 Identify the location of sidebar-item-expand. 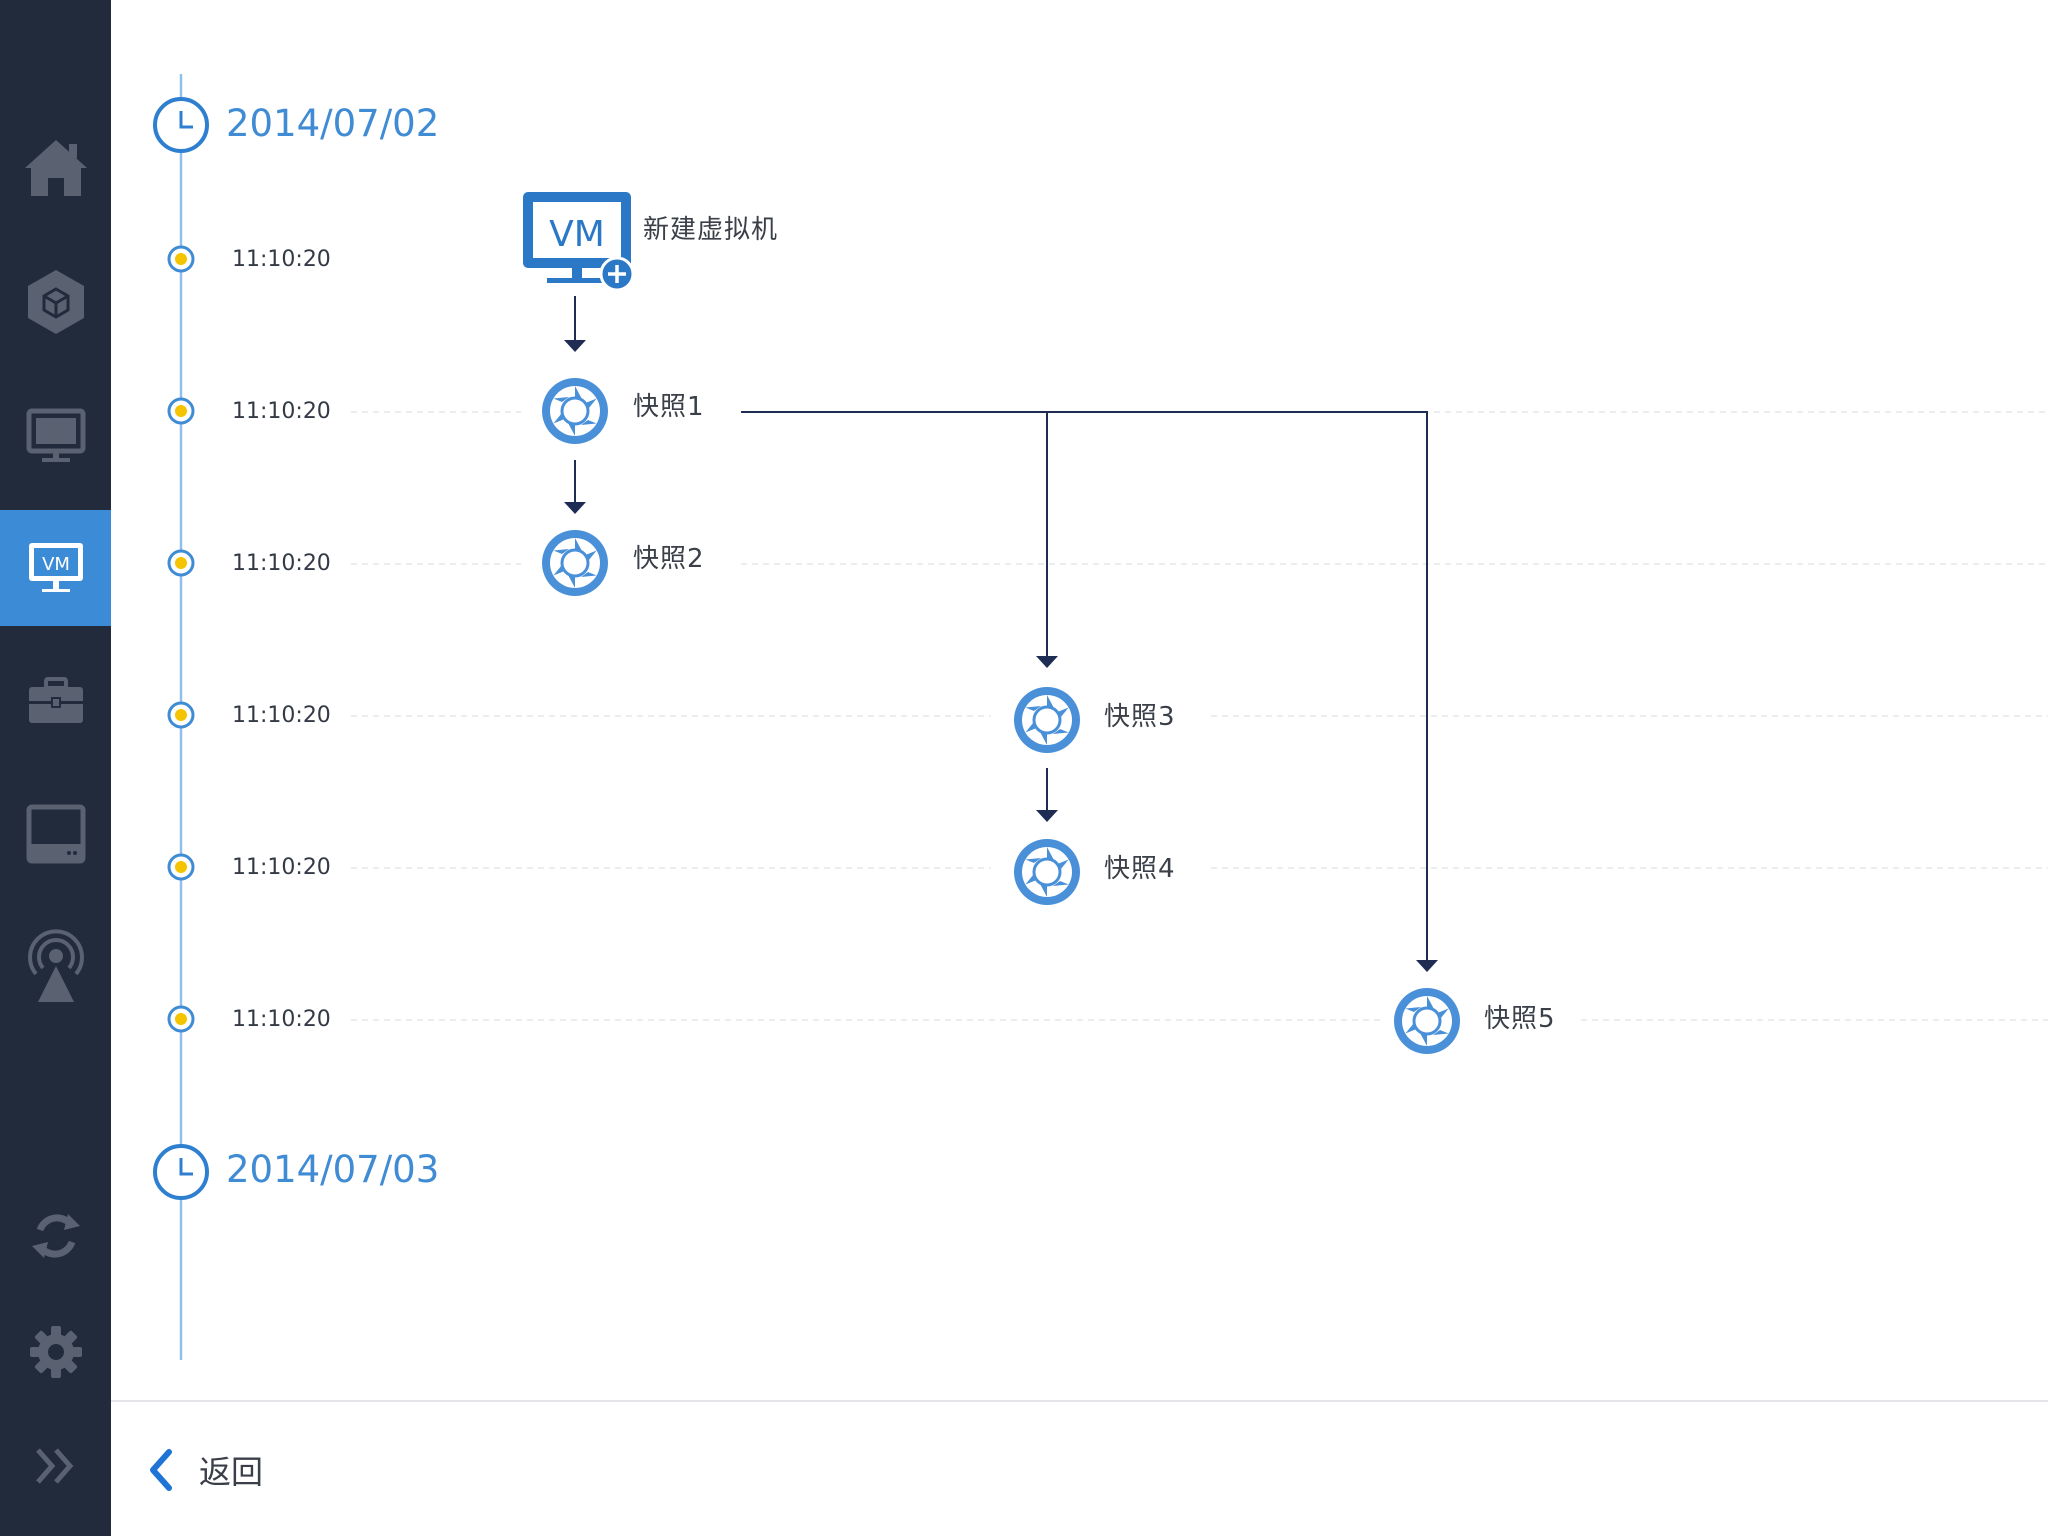
(55, 1466).